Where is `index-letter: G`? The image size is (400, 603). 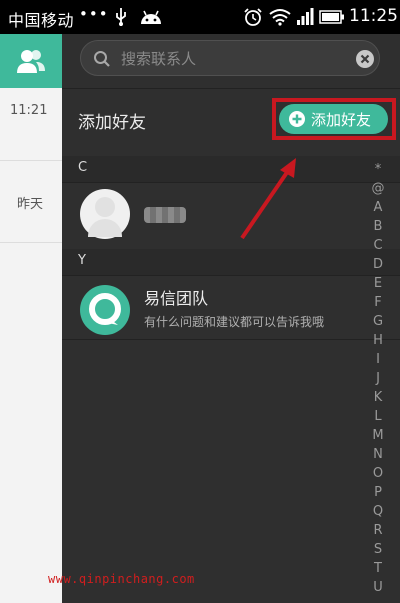
index-letter: G is located at coordinates (378, 321).